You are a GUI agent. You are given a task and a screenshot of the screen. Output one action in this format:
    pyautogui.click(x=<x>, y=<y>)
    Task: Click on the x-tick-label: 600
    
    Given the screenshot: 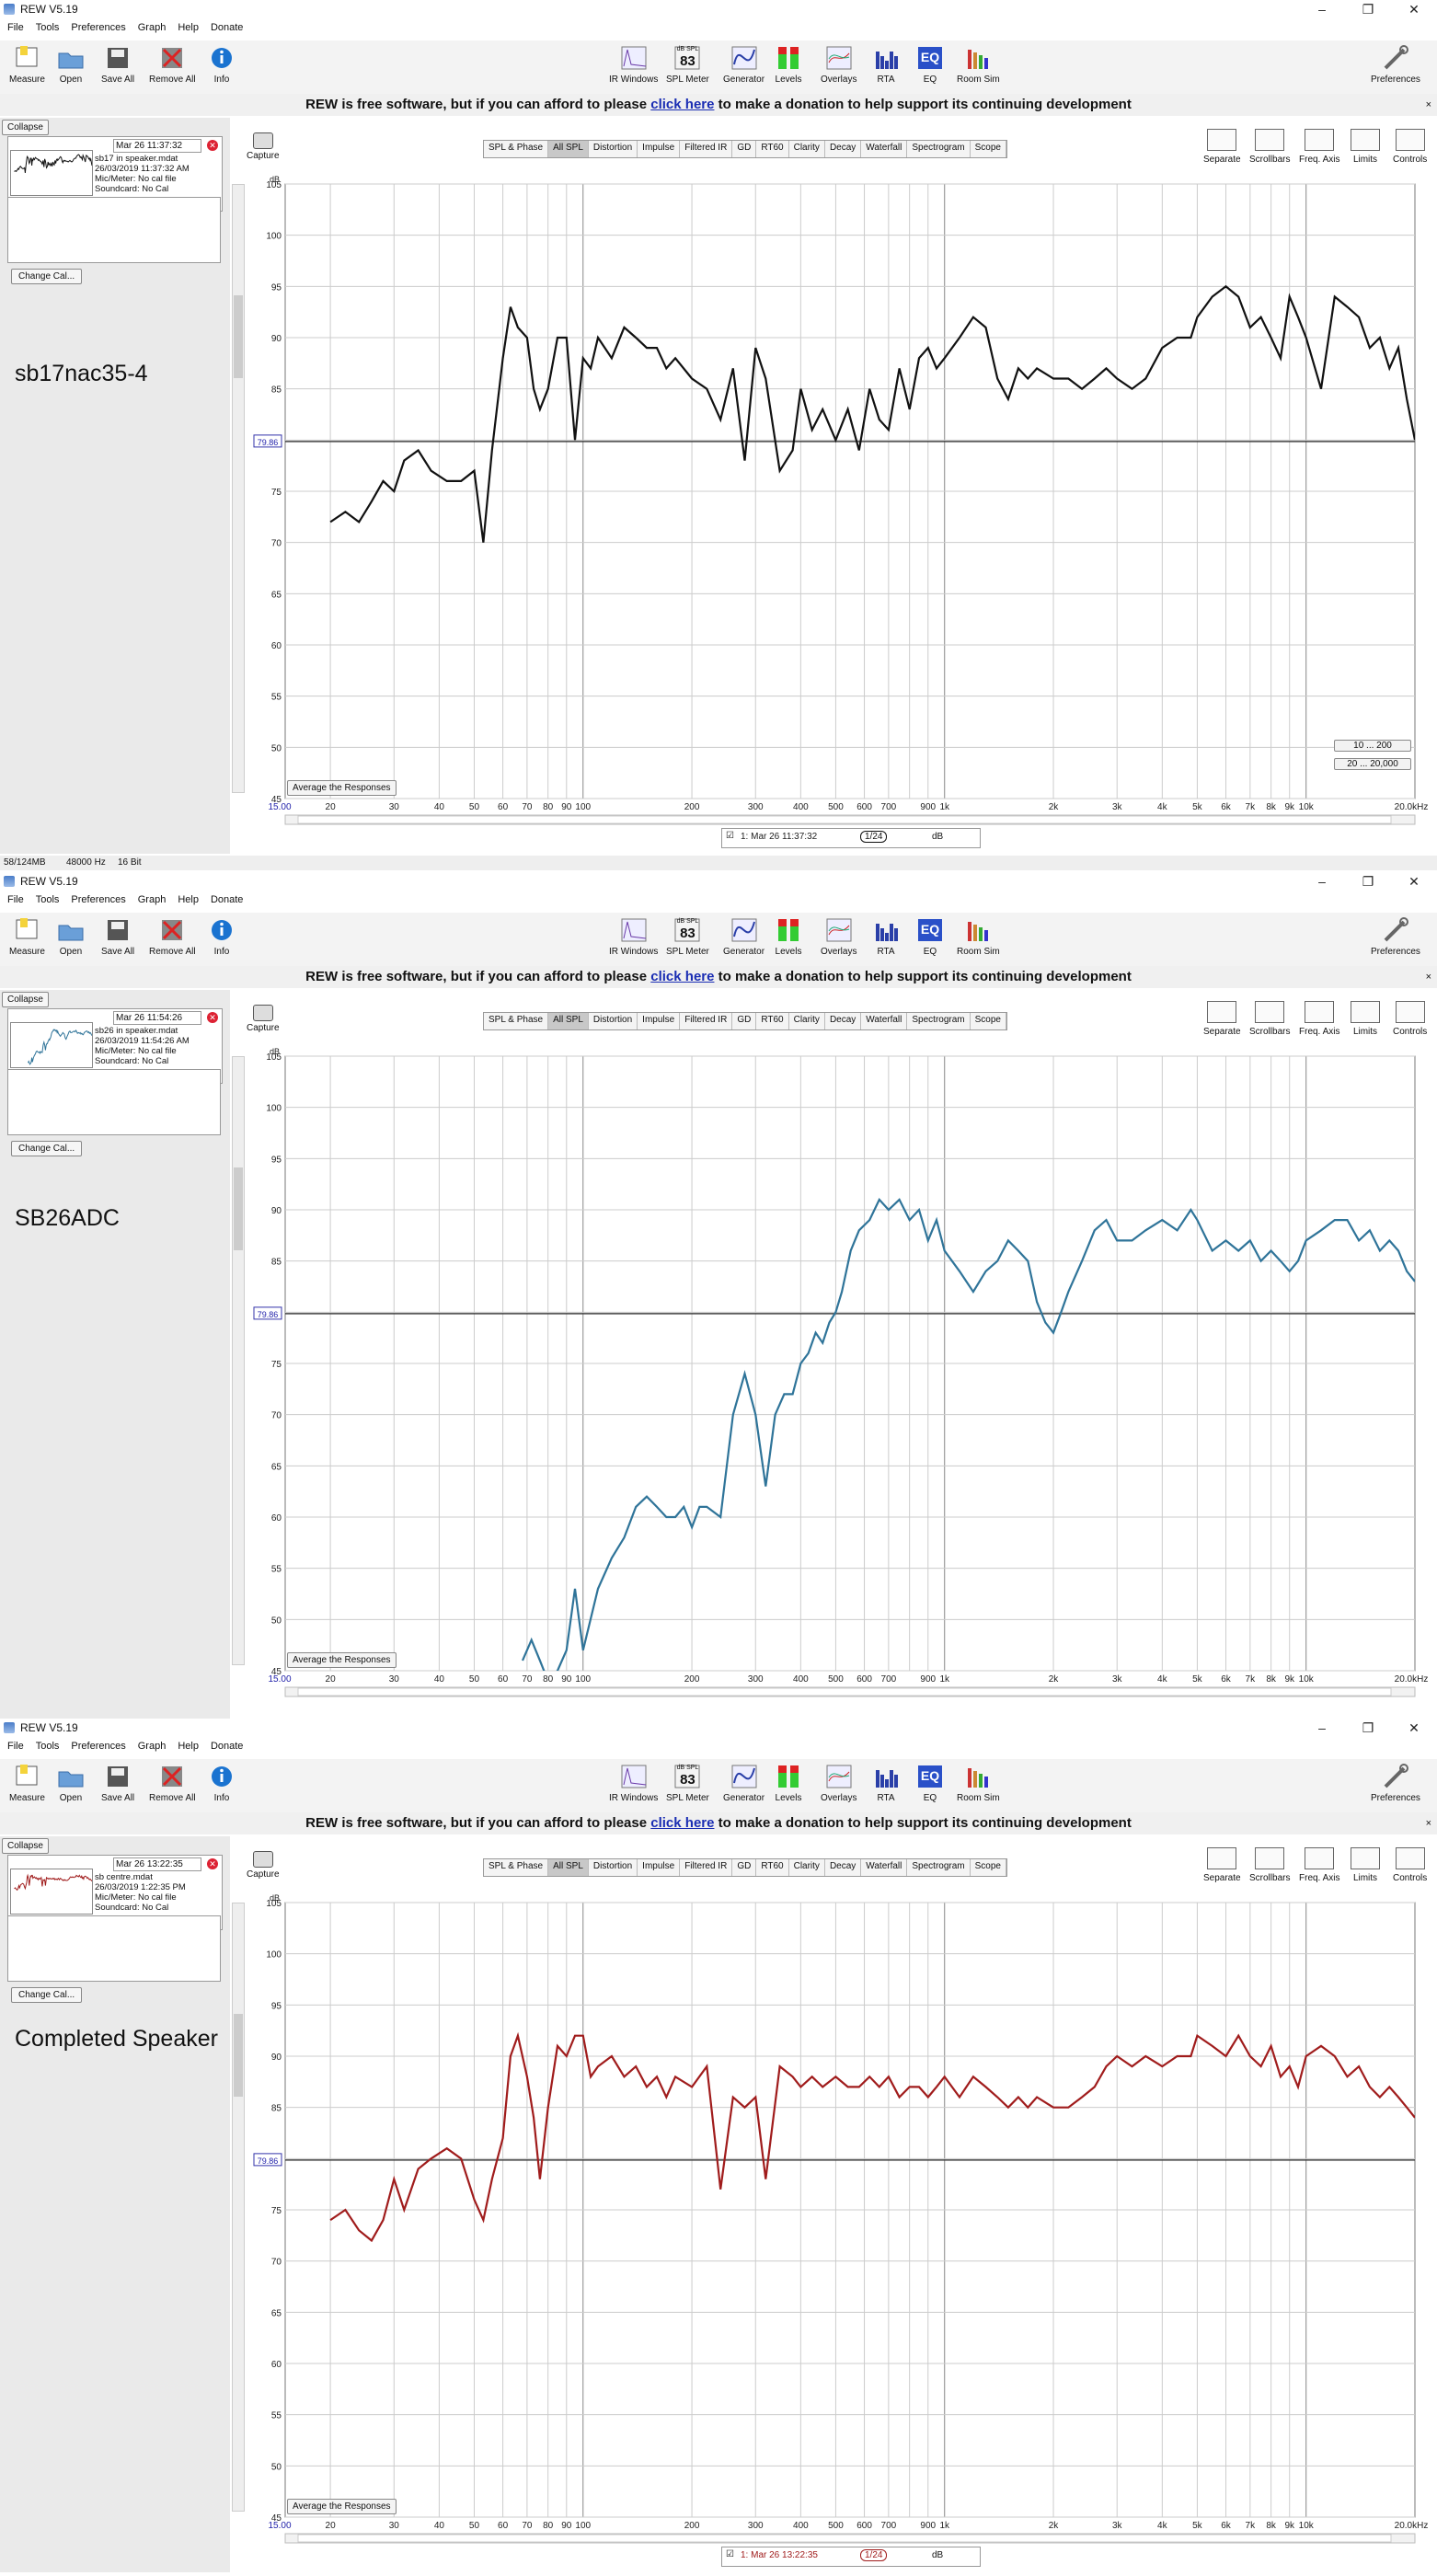 What is the action you would take?
    pyautogui.click(x=864, y=2526)
    